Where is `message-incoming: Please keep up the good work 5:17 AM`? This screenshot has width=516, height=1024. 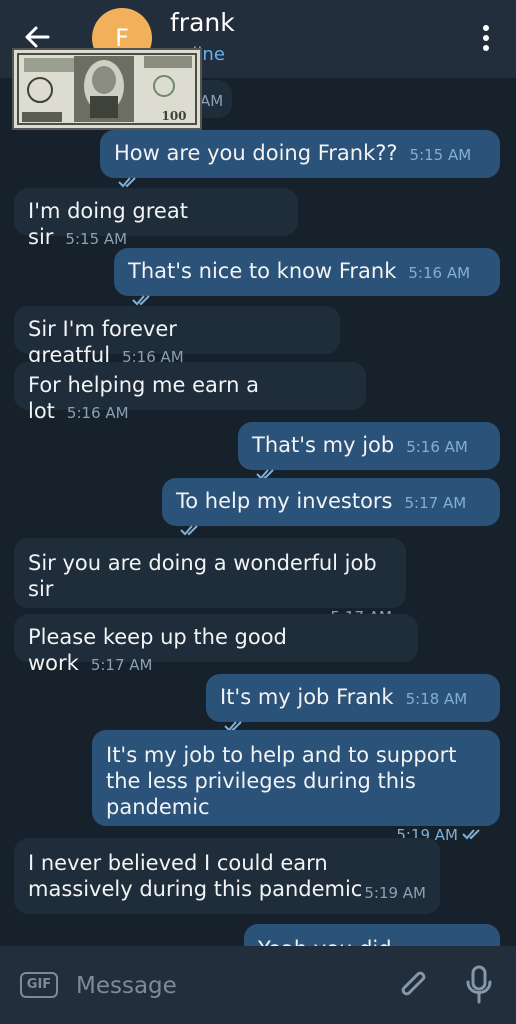
message-incoming: Please keep up the good work 5:17 AM is located at coordinates (216, 644).